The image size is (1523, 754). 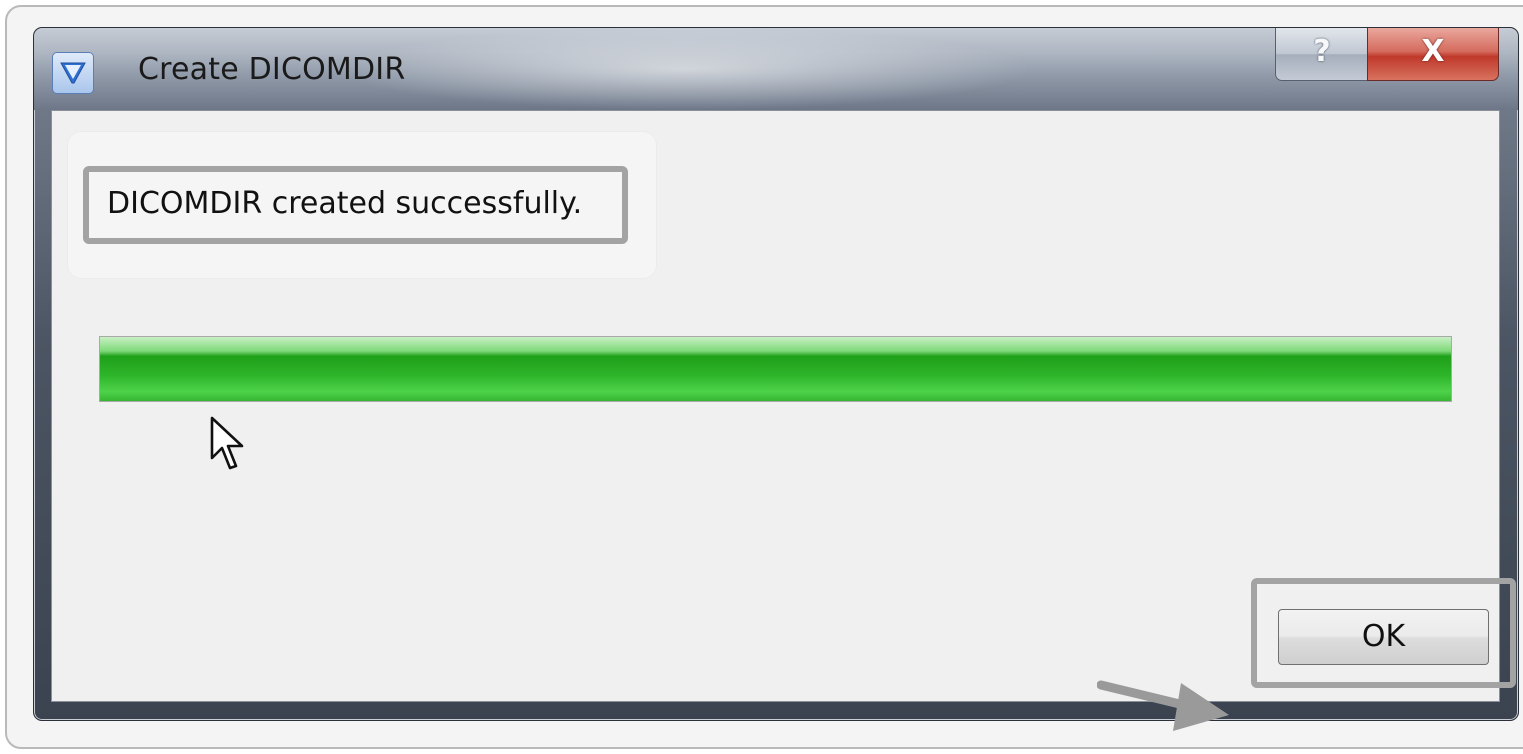 I want to click on mouse-pointer-icon, so click(x=232, y=446).